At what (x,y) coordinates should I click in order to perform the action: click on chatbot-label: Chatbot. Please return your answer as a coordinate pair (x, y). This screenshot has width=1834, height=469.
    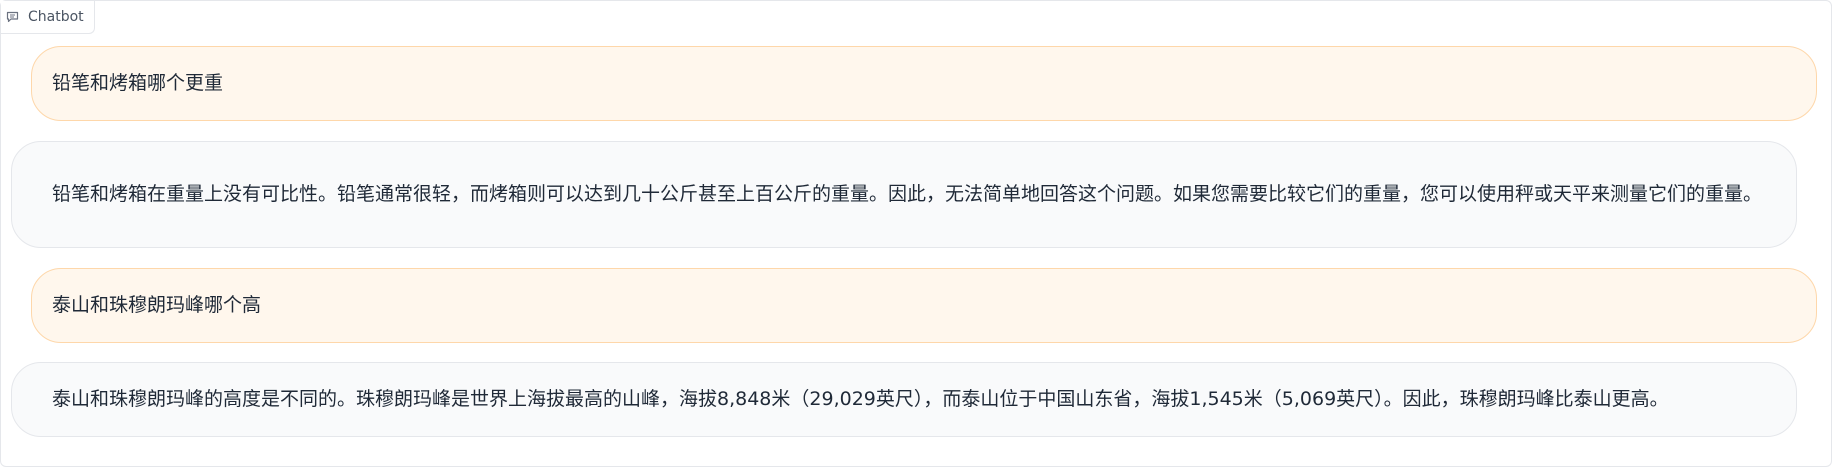
    Looking at the image, I should click on (48, 17).